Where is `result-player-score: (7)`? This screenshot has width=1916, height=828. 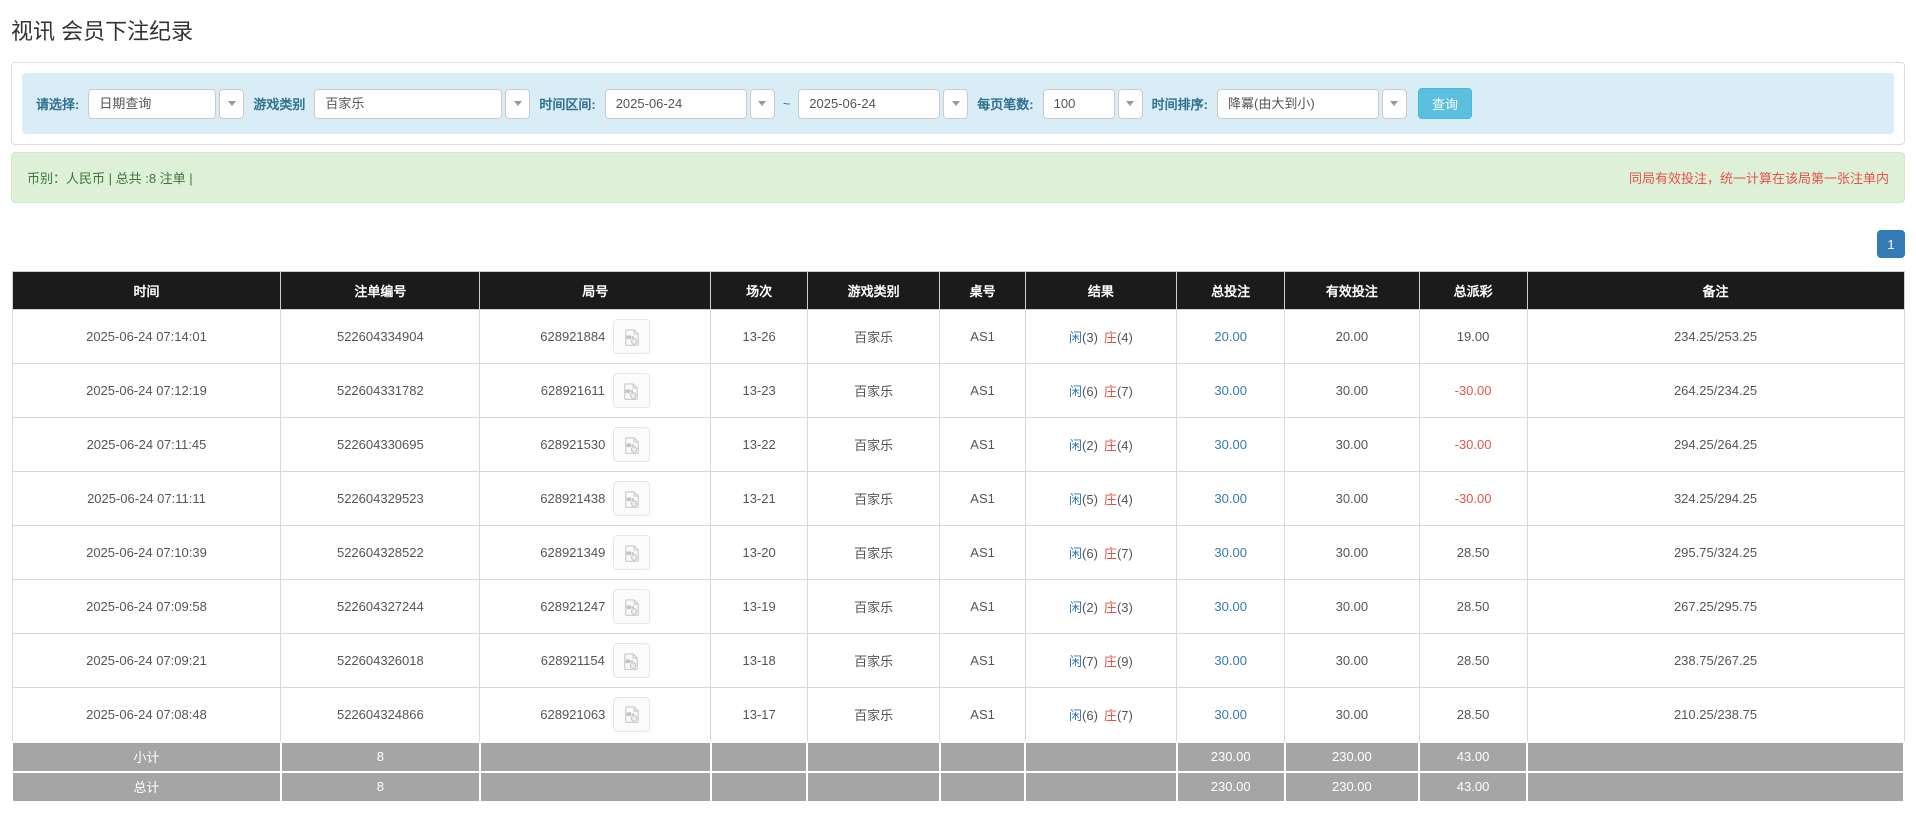
result-player-score: (7) is located at coordinates (1090, 661).